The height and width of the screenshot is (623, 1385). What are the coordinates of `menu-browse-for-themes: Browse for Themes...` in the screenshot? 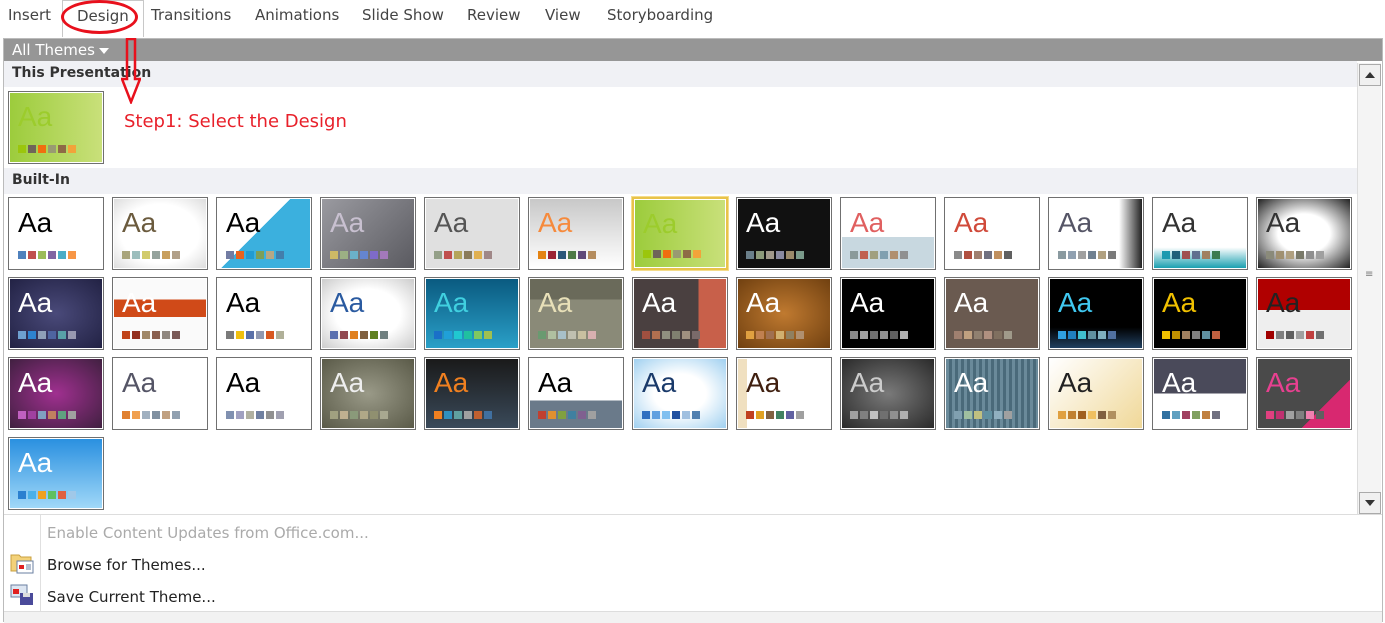 It's located at (126, 565).